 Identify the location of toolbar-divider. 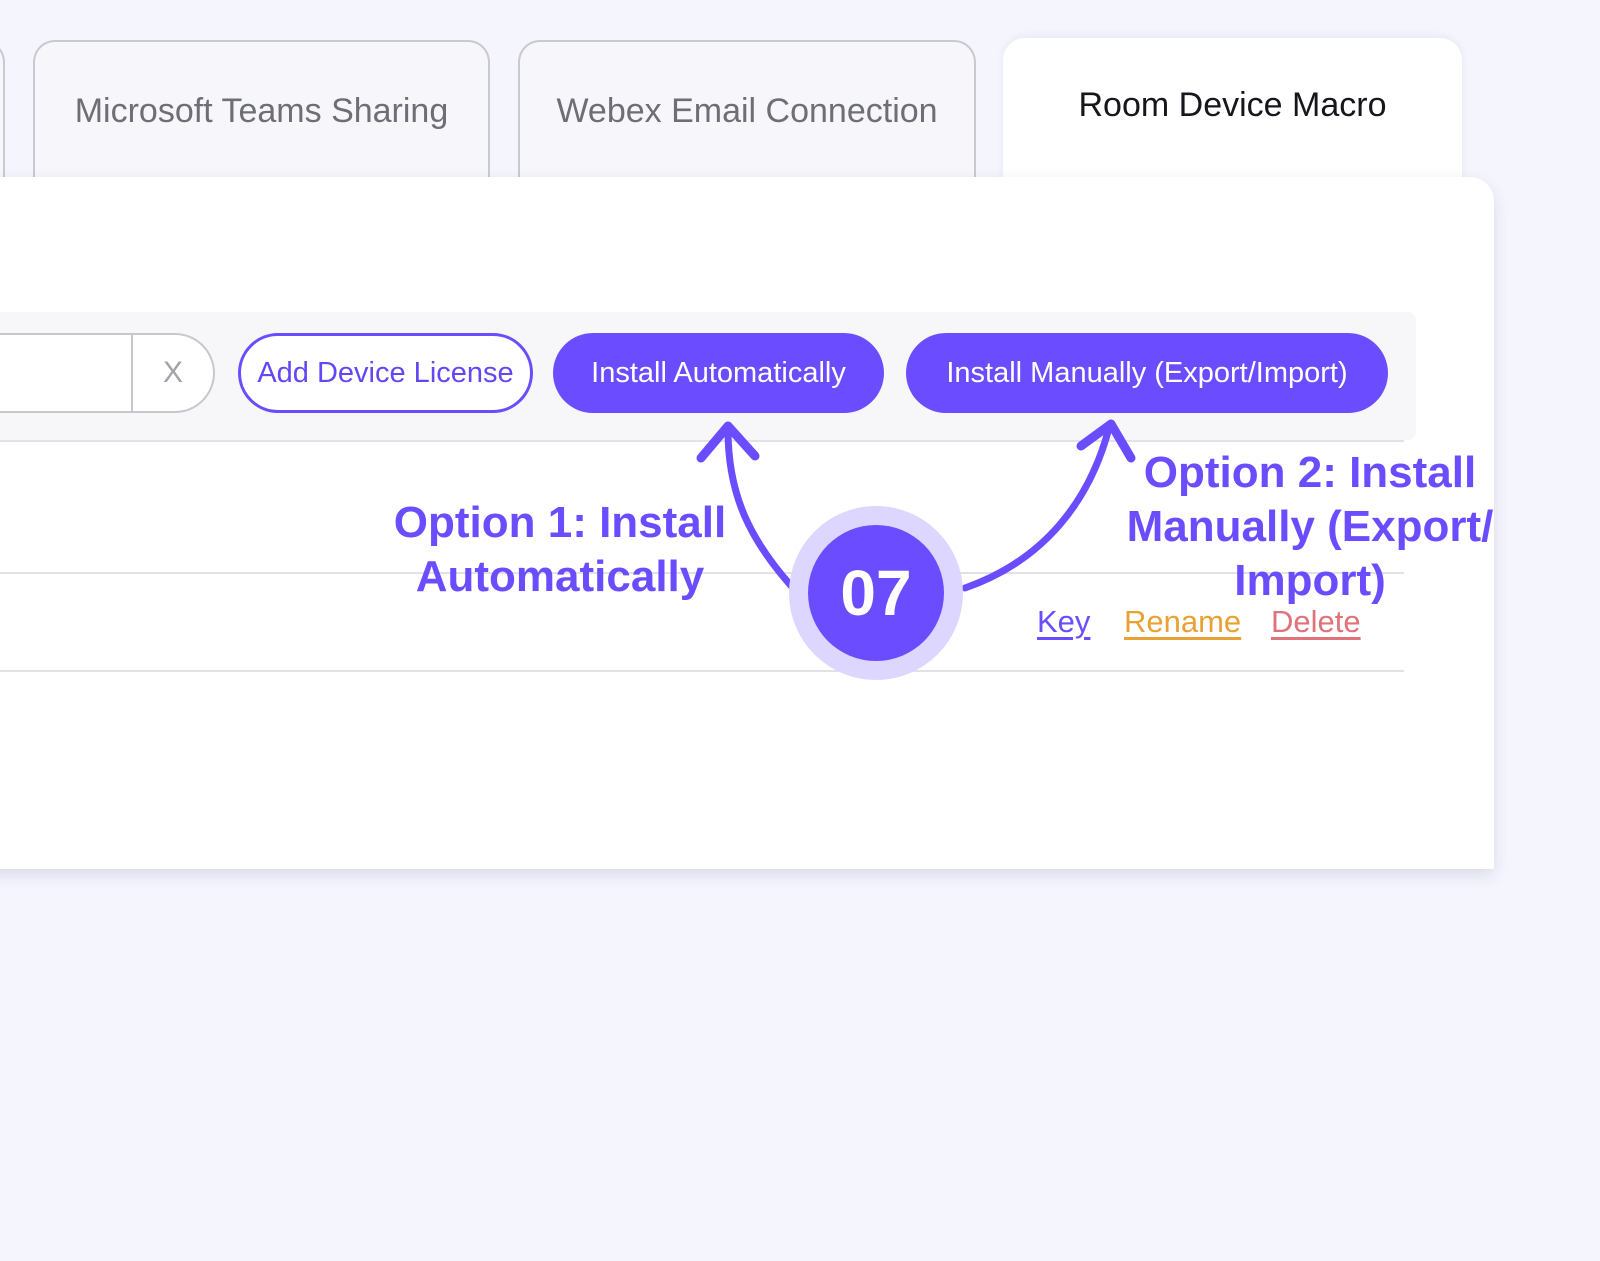
(702, 441).